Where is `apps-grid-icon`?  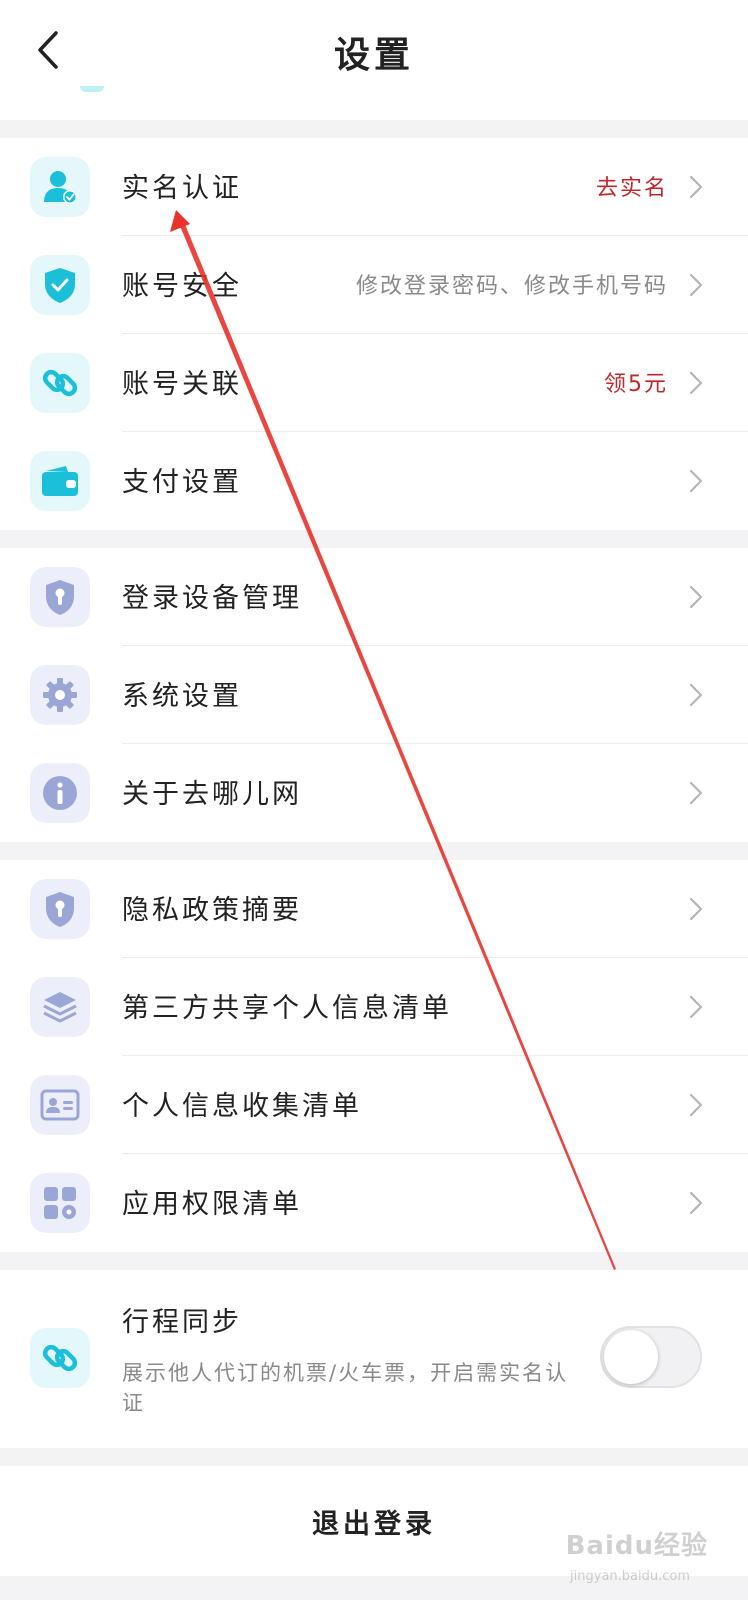
apps-grid-icon is located at coordinates (60, 1203).